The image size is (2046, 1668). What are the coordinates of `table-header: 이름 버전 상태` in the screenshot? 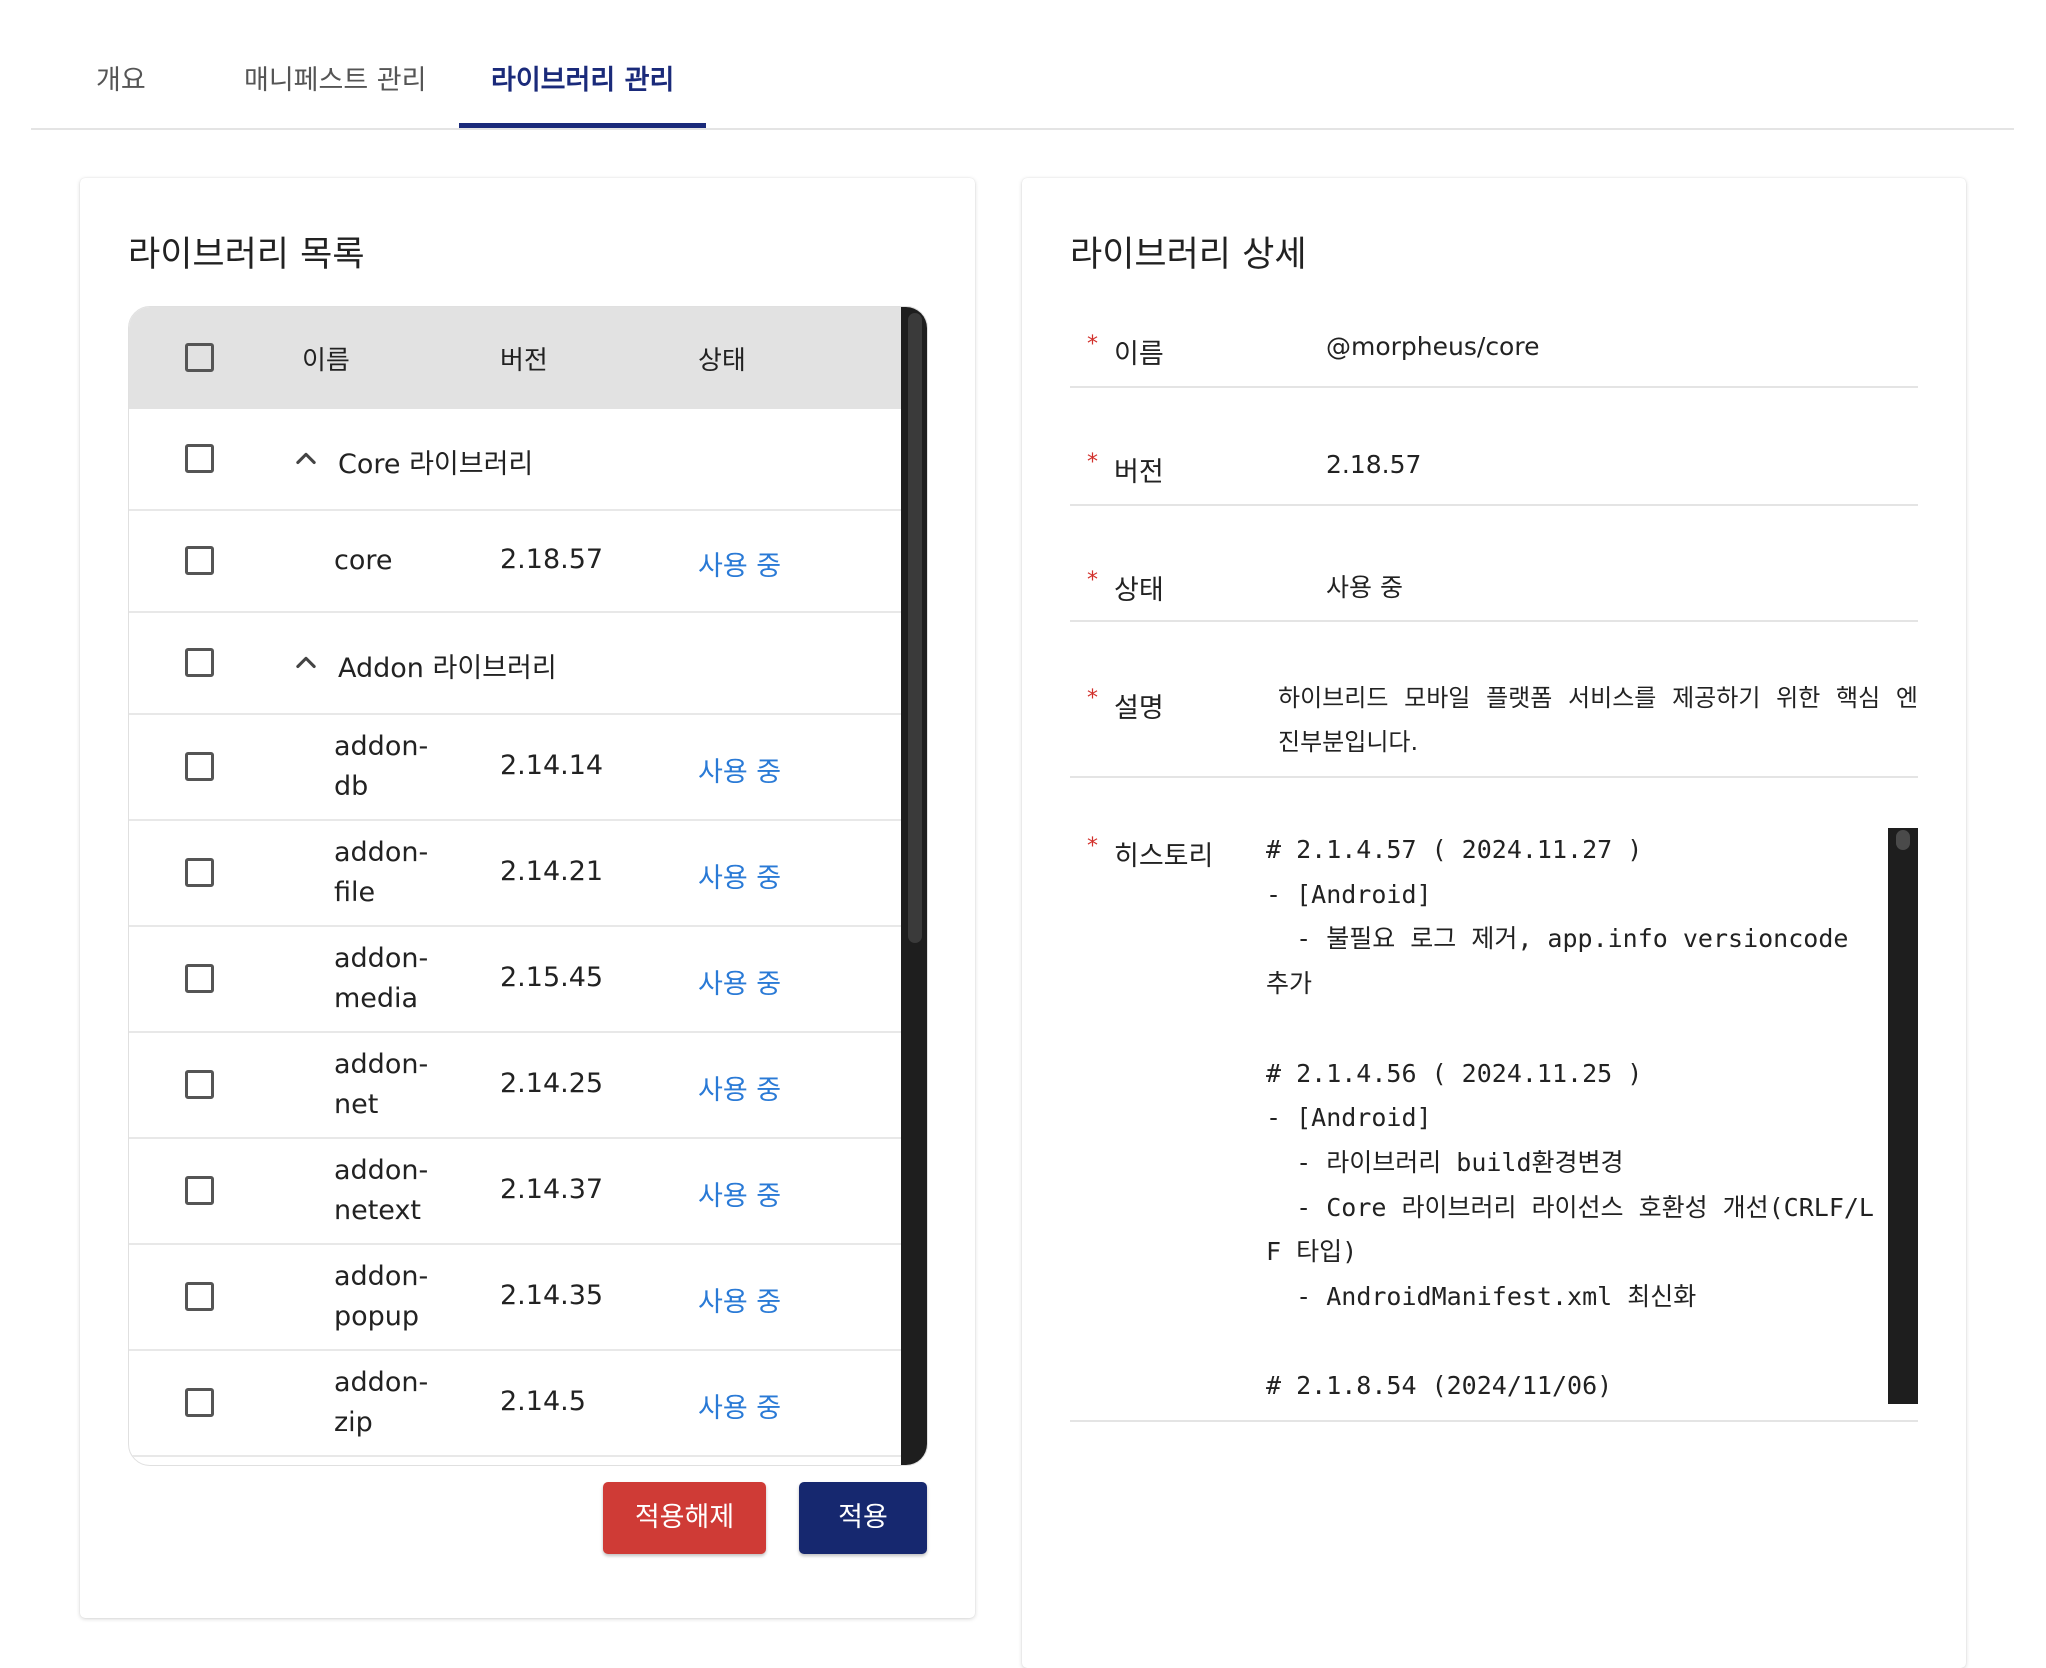 It's located at (515, 358).